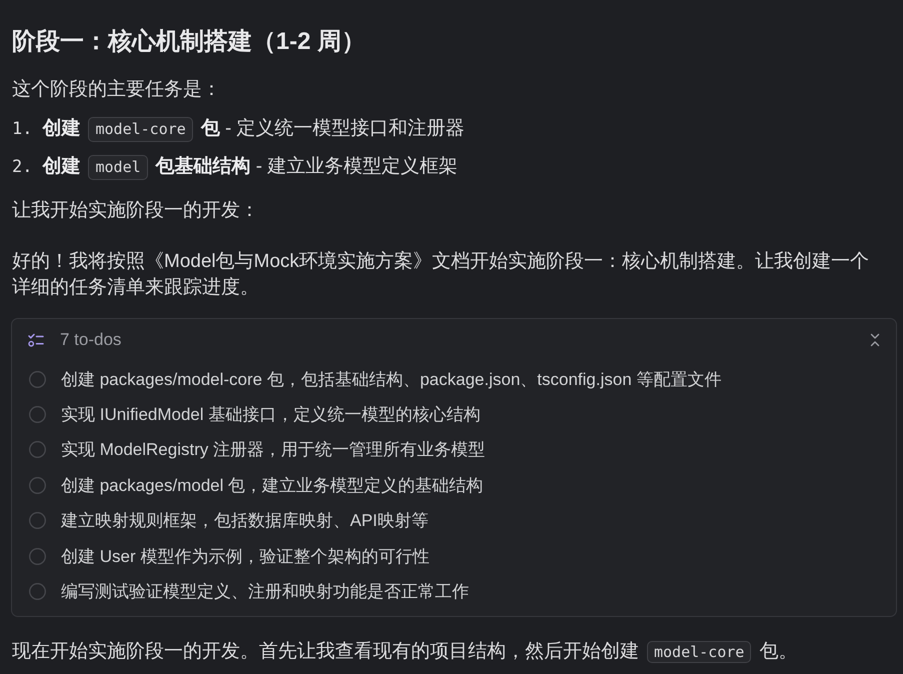  Describe the element at coordinates (441, 274) in the screenshot. I see `message-text: 好的！我将按照《Model包与Mock环境实施方案》文档开始实施阶段一：核心机制搭建。让我创建一个详细的任务清单来跟踪进度。` at that location.